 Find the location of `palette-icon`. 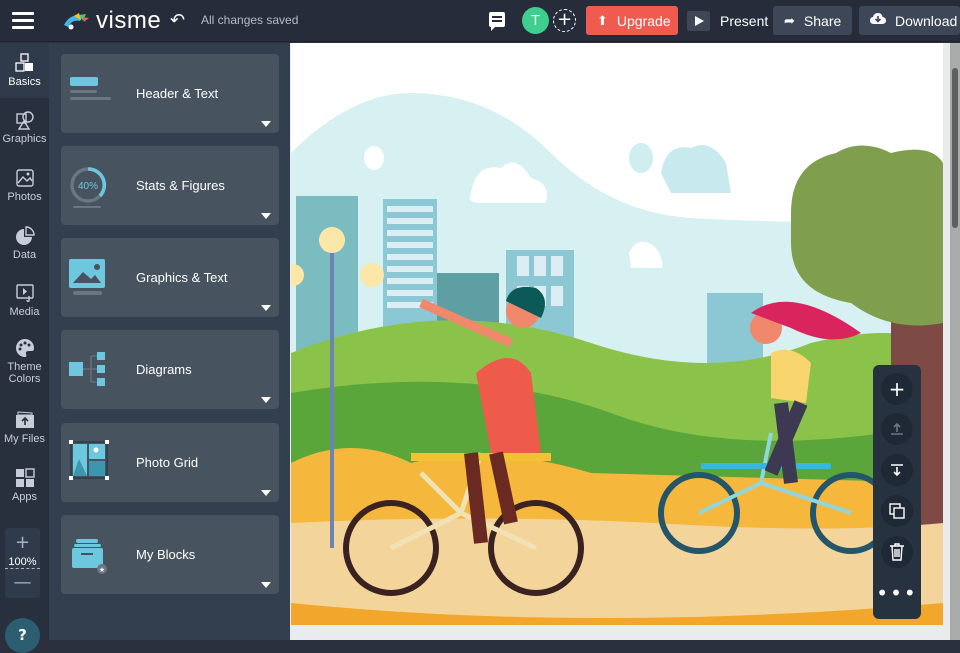

palette-icon is located at coordinates (24, 348).